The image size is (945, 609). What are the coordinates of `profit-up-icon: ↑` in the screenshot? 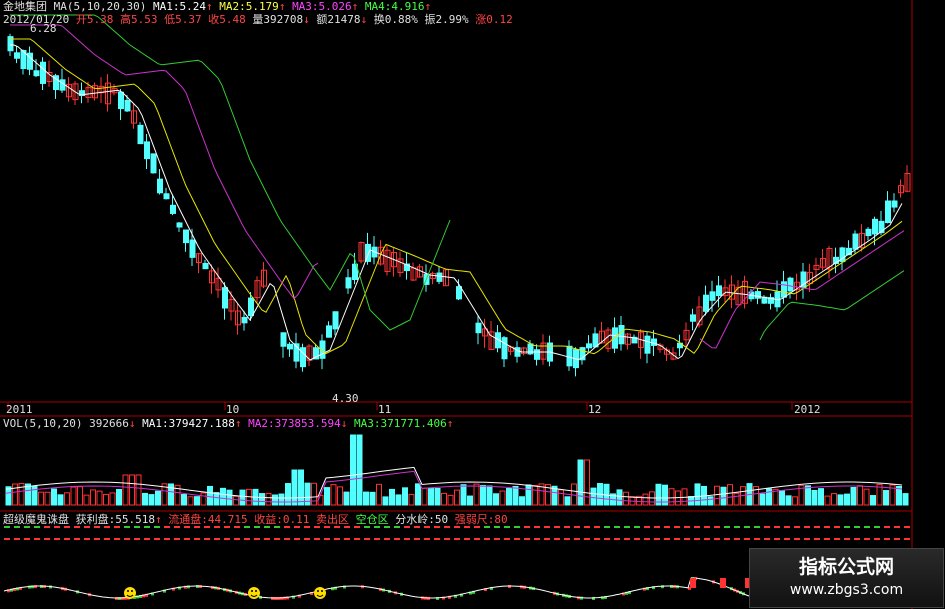 It's located at (158, 519).